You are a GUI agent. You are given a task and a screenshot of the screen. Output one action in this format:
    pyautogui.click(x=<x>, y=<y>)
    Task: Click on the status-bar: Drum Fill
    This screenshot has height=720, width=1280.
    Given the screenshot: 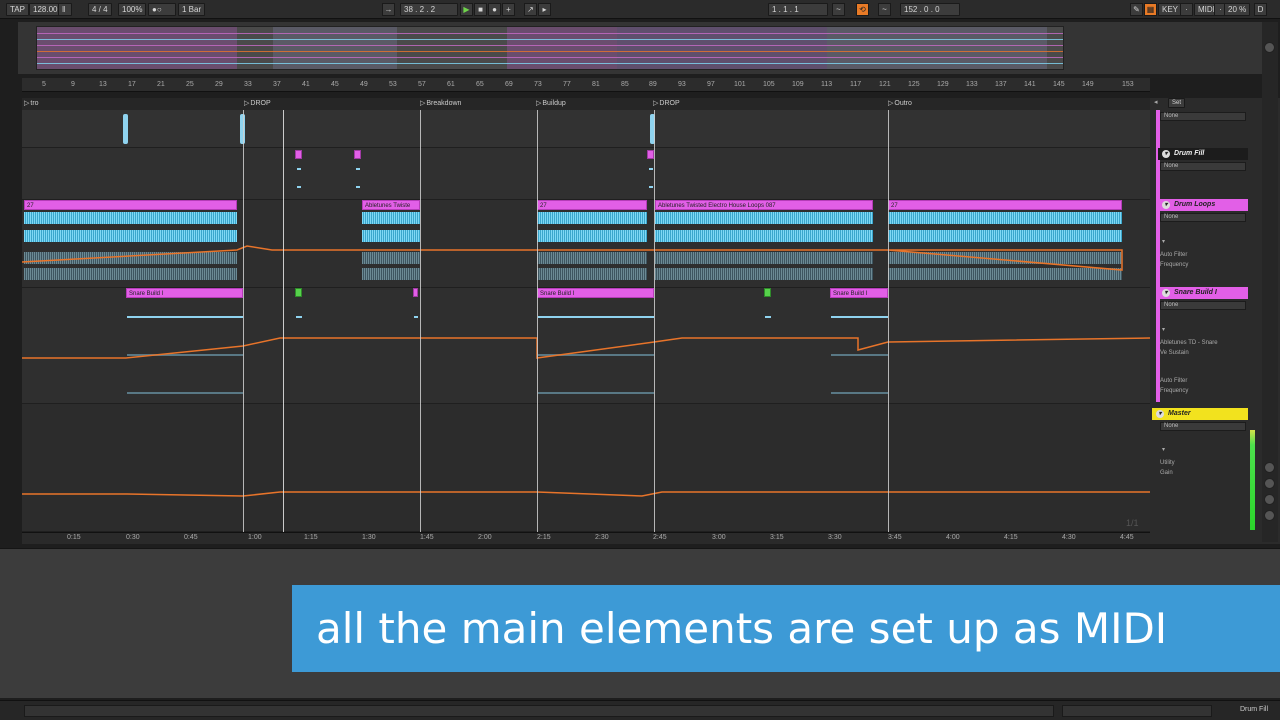 What is the action you would take?
    pyautogui.click(x=640, y=710)
    